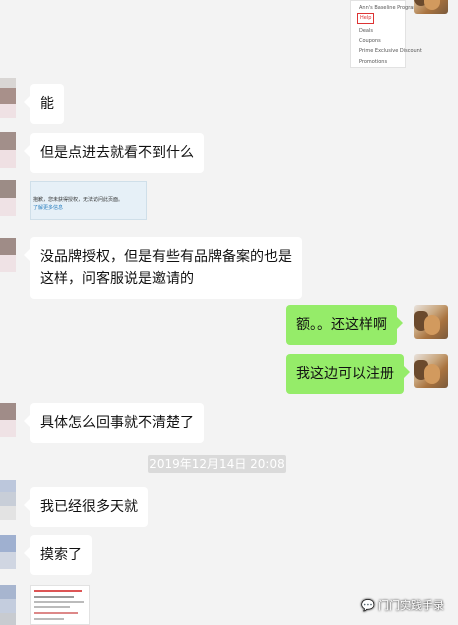 The height and width of the screenshot is (625, 458). I want to click on message-bubble: 我已经很多天就, so click(86, 507).